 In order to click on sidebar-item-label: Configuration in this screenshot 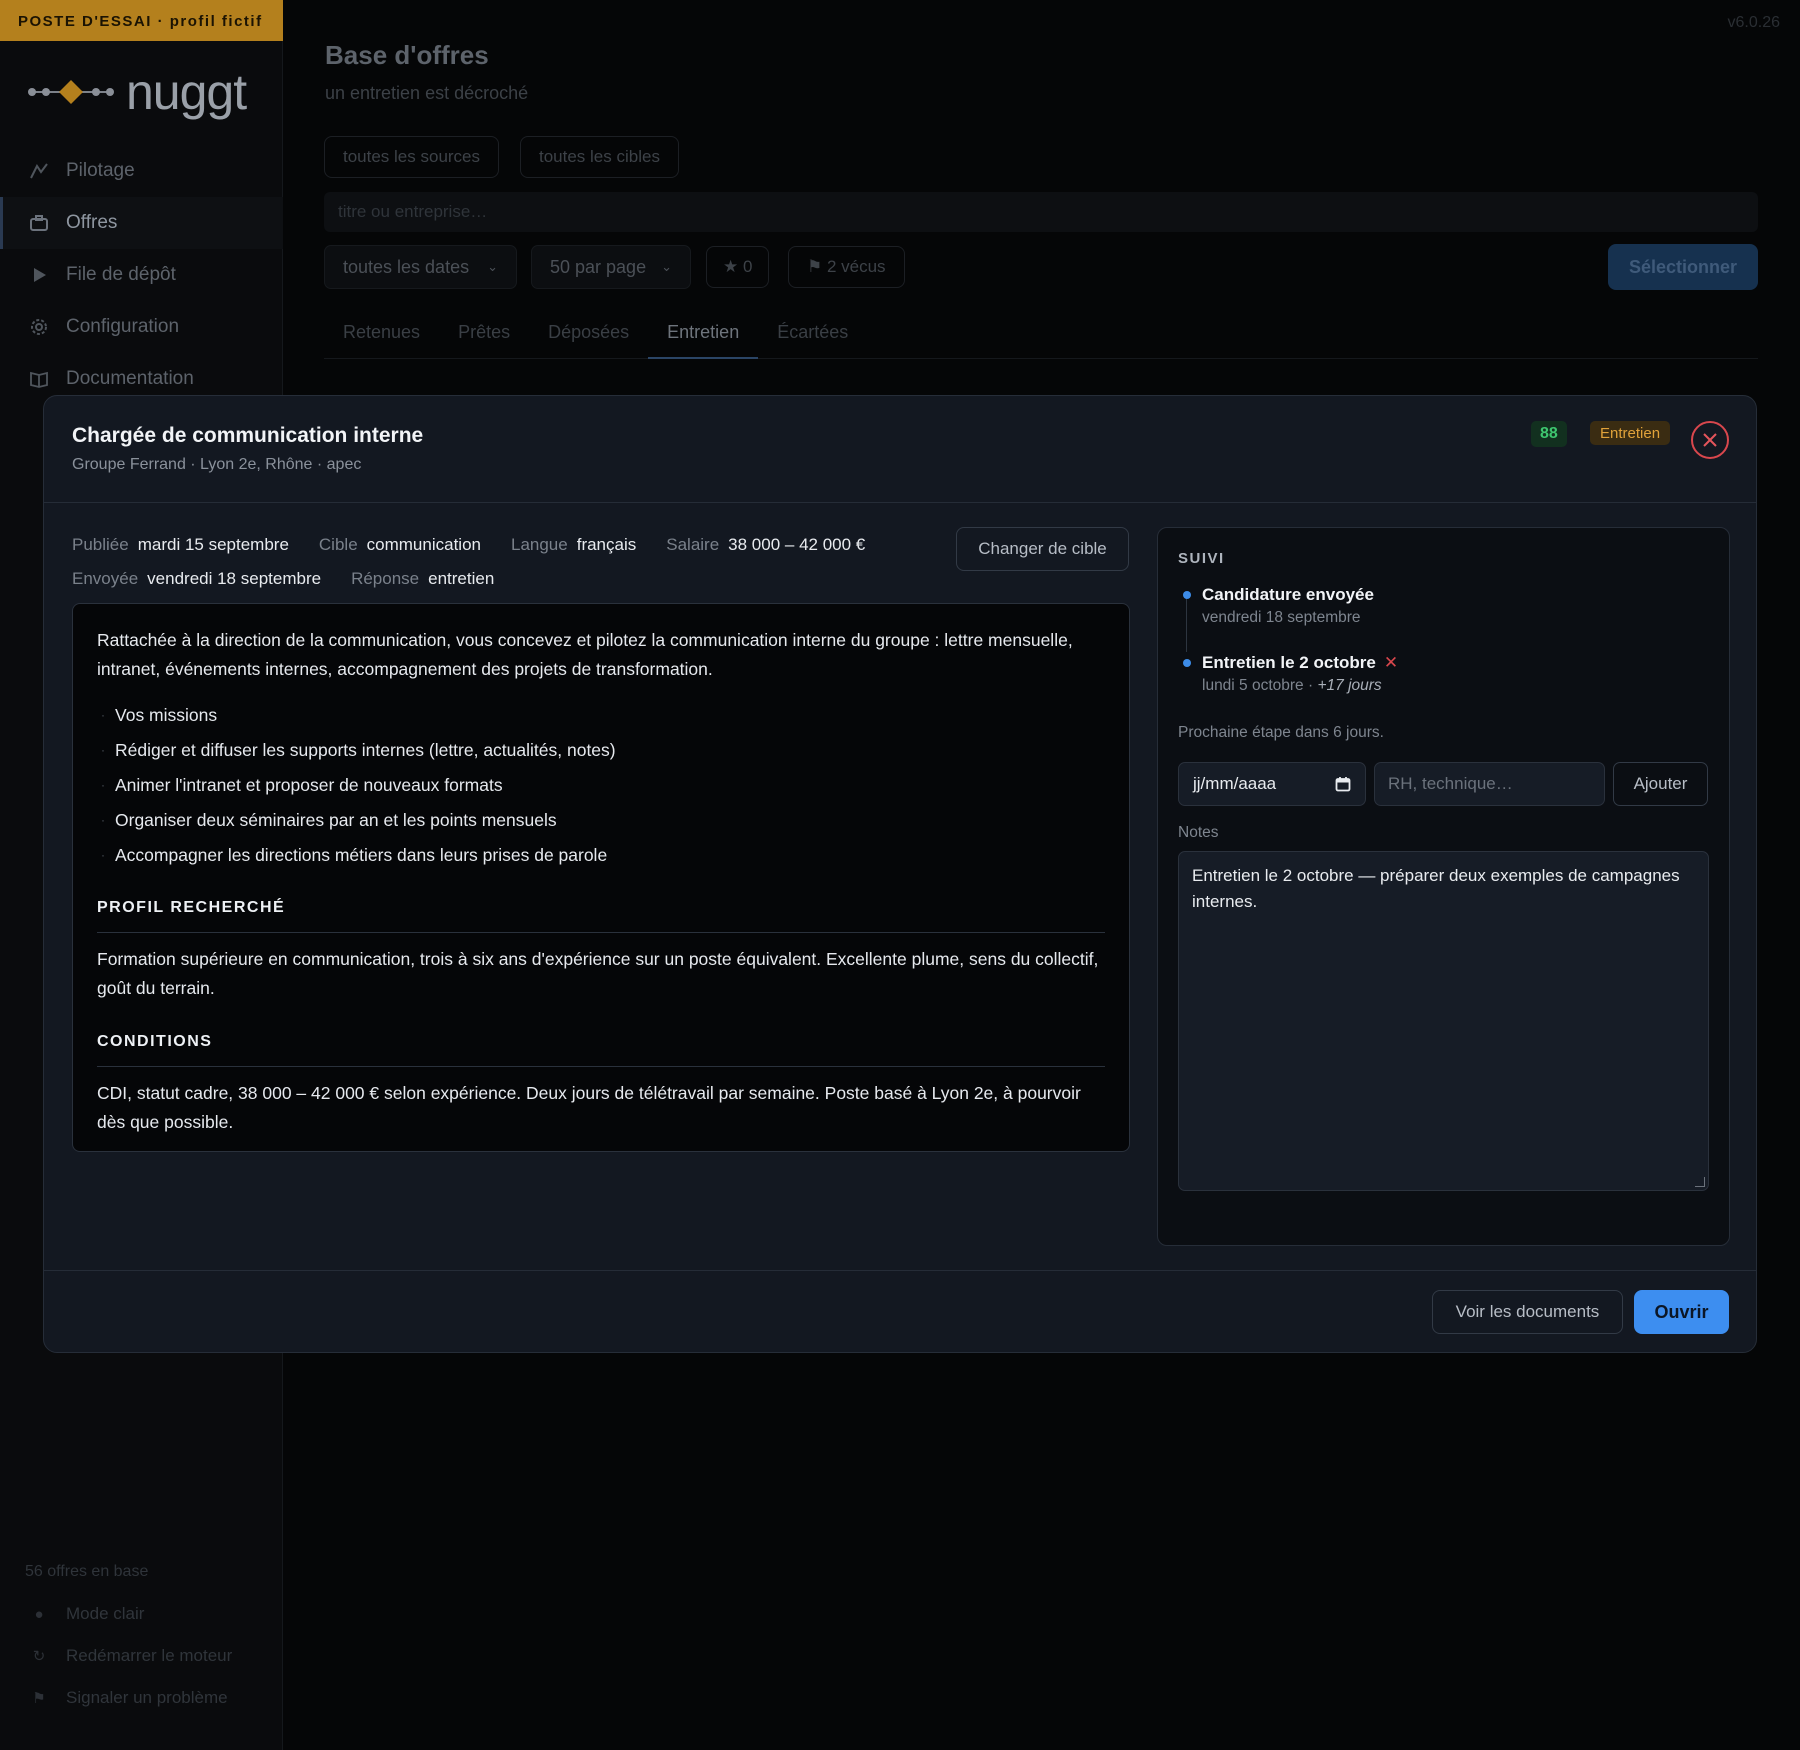, I will do `click(123, 326)`.